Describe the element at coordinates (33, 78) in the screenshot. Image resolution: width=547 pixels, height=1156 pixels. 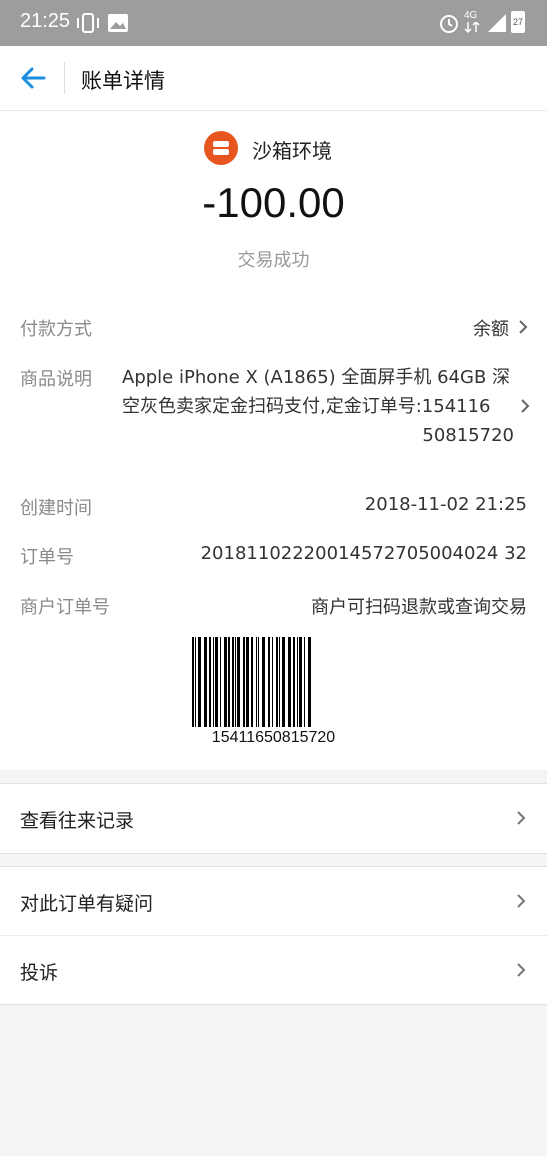
I see `back-arrow-icon` at that location.